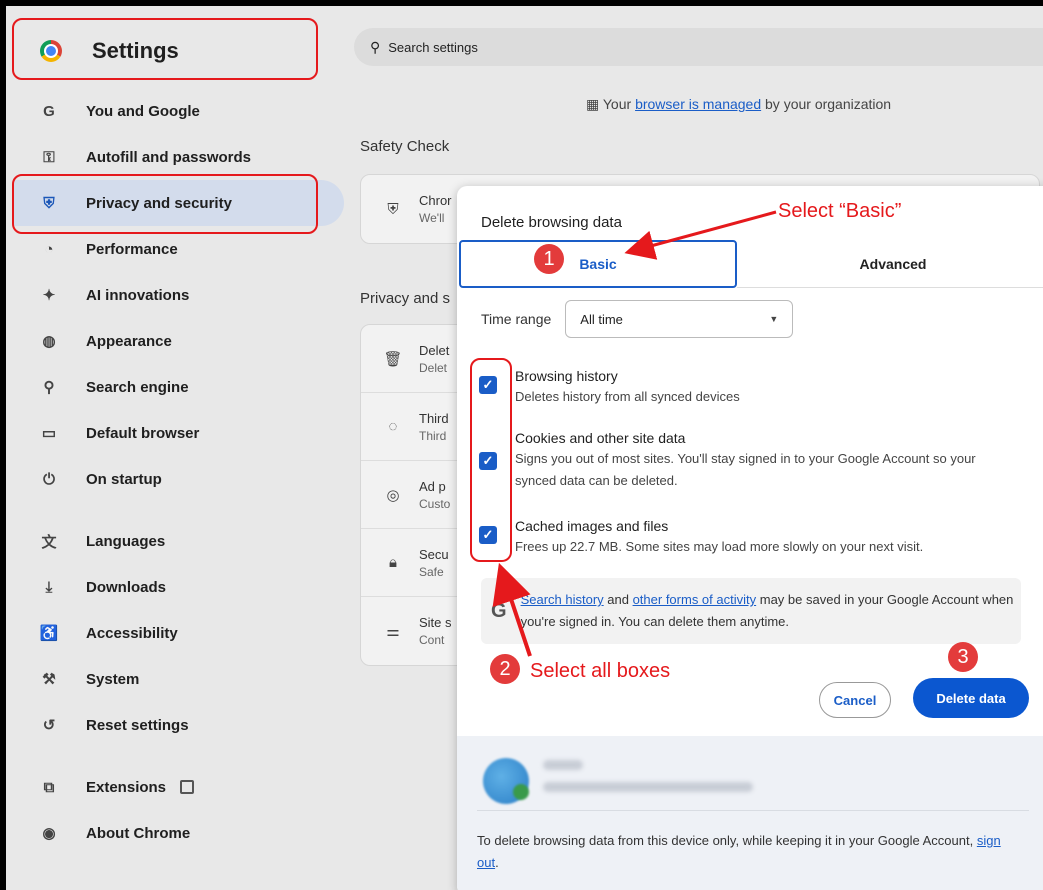  I want to click on step-1-badge: 1, so click(549, 259).